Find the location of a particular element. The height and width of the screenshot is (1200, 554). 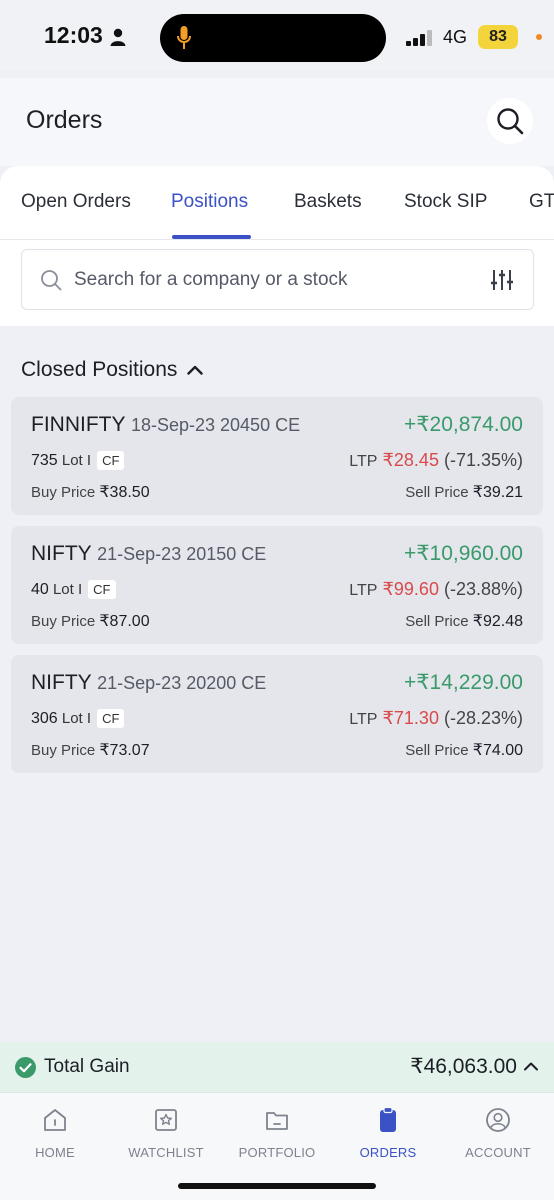

ltp-value: ₹28.45 is located at coordinates (410, 460).